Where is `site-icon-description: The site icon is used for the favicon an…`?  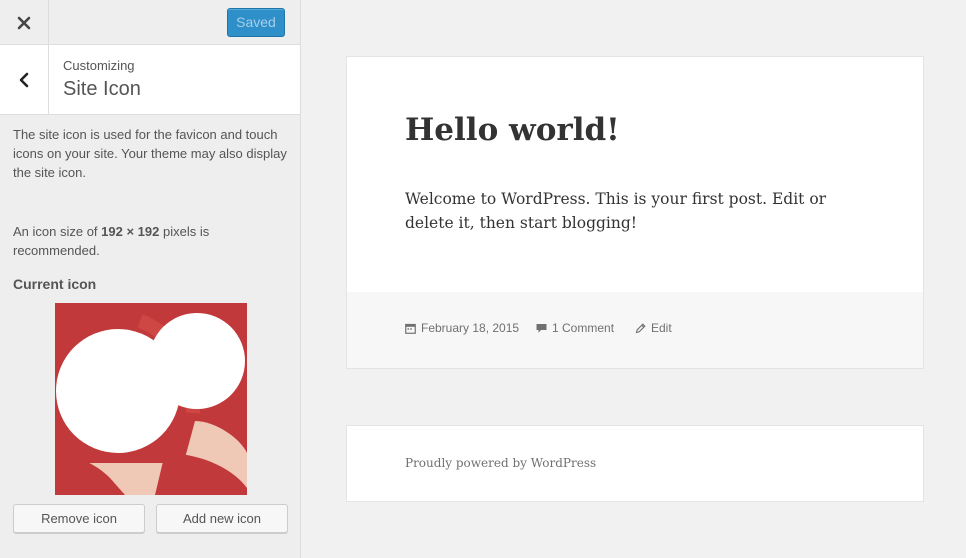
site-icon-description: The site icon is used for the favicon an… is located at coordinates (150, 153).